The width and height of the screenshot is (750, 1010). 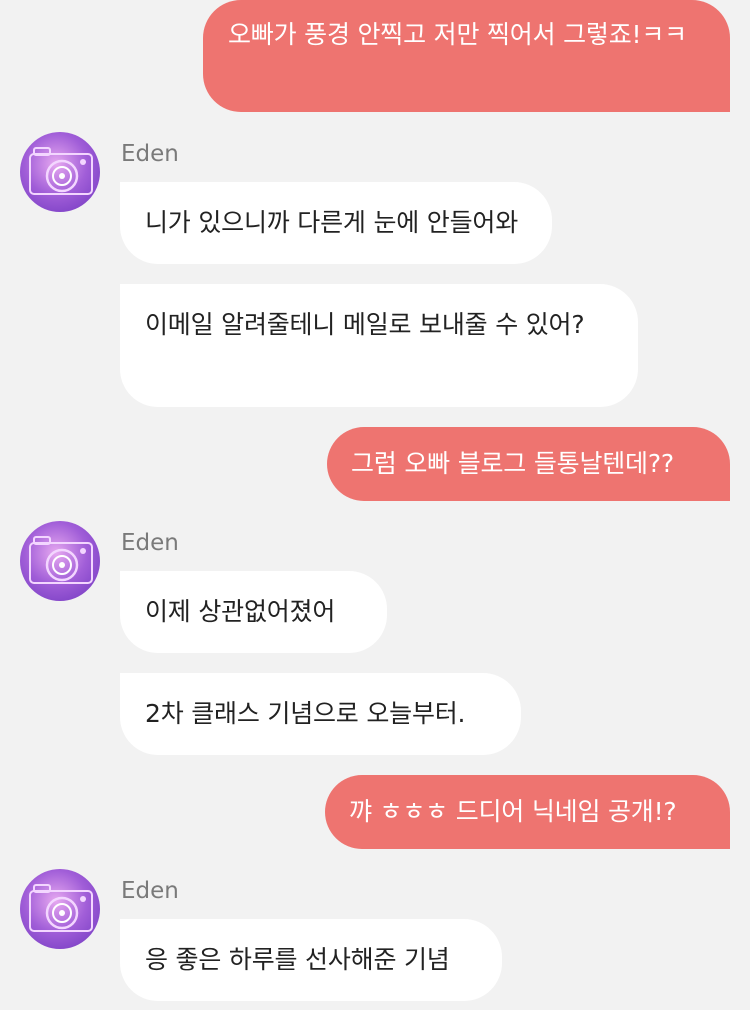 I want to click on outgoing-message-bubble: 꺄 ㅎㅎㅎ 드디어 닉네임 공개!?, so click(x=527, y=812).